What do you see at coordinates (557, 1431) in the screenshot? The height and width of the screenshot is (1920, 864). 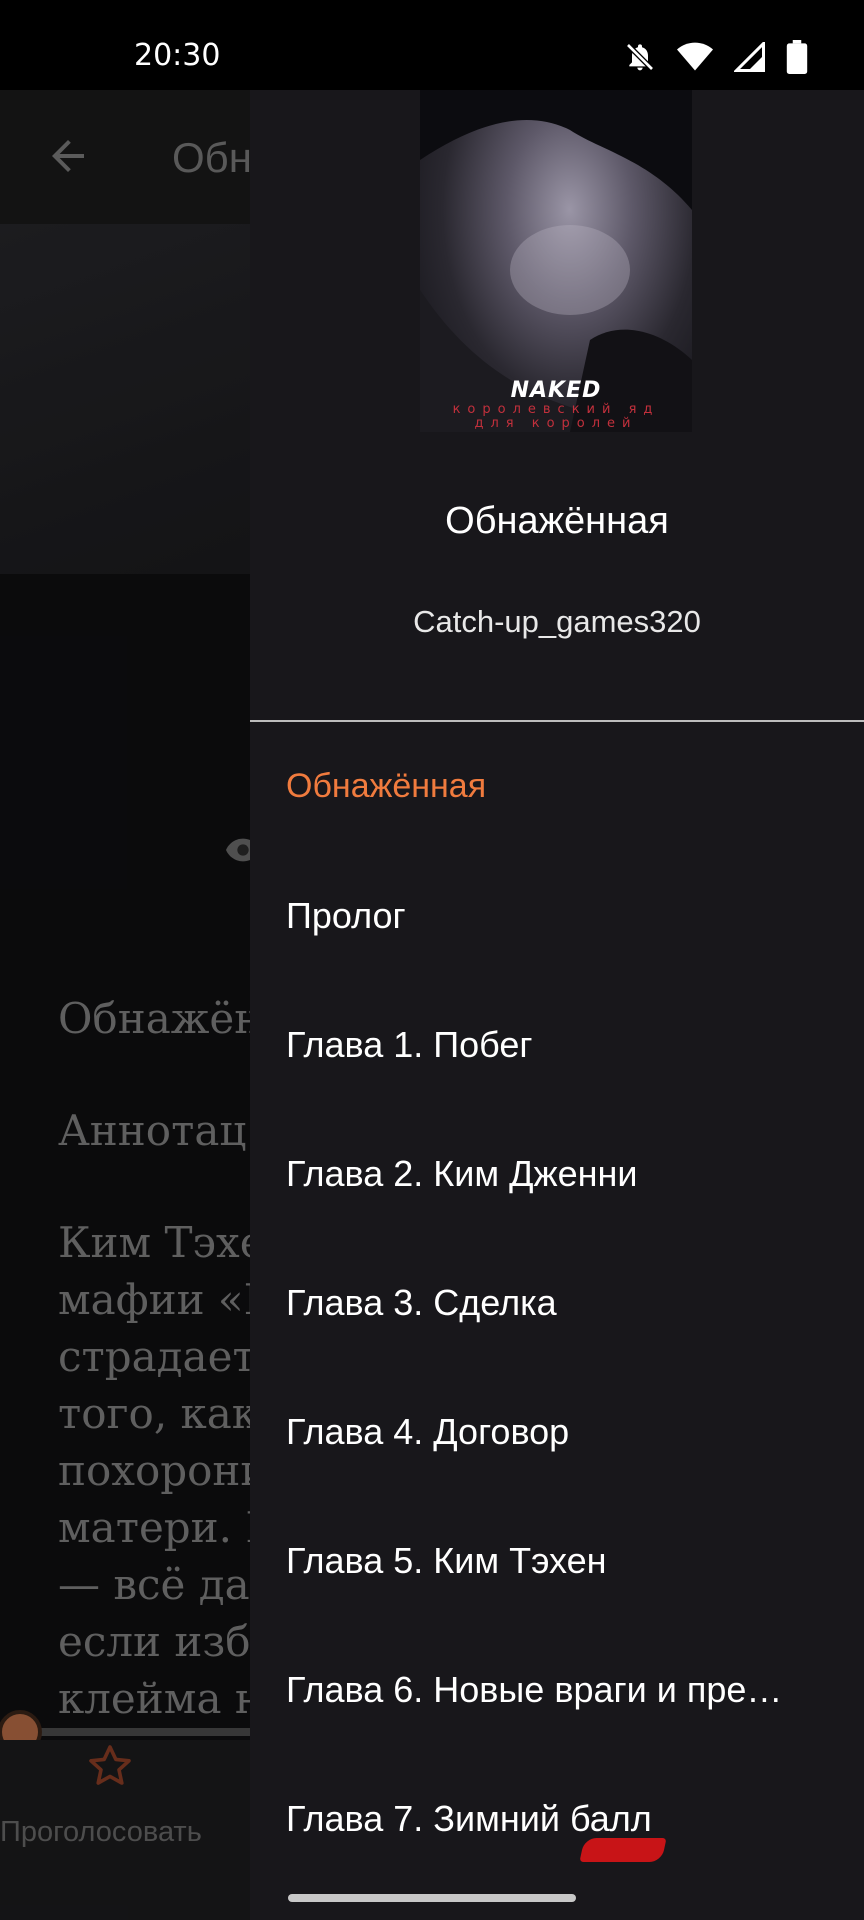 I see `toc-item: Глава 4. Договор` at bounding box center [557, 1431].